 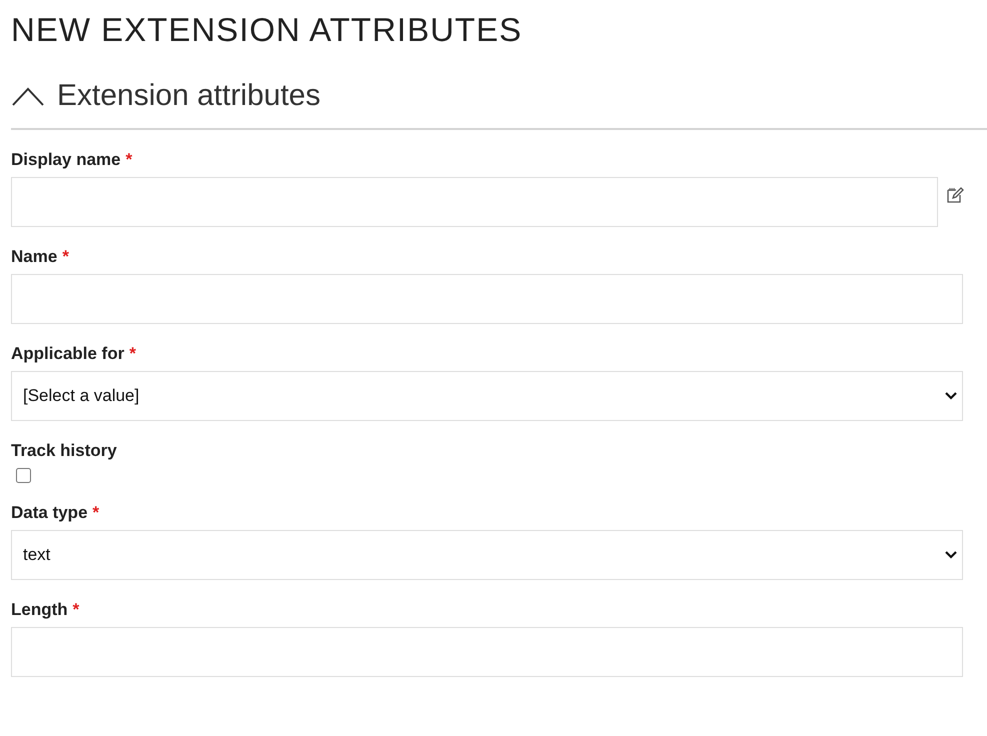 I want to click on field-label: Display name *, so click(x=72, y=160).